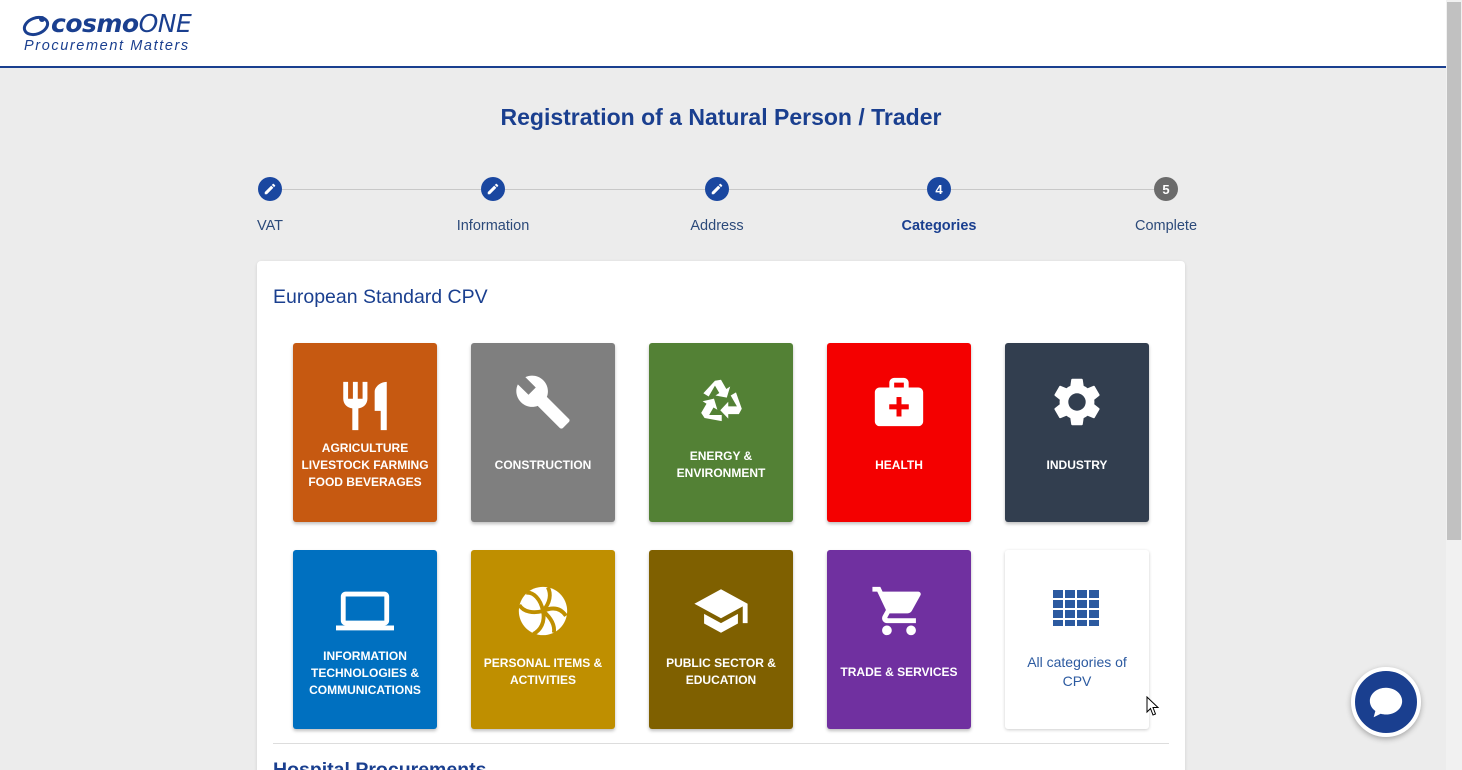 The width and height of the screenshot is (1462, 770). I want to click on grid-icon, so click(1076, 608).